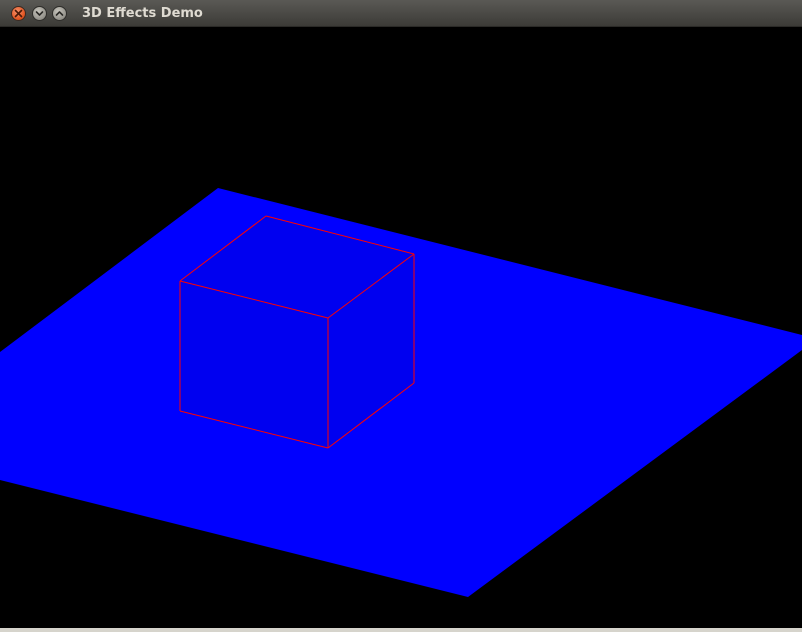 The width and height of the screenshot is (802, 632). I want to click on close-icon, so click(18, 13).